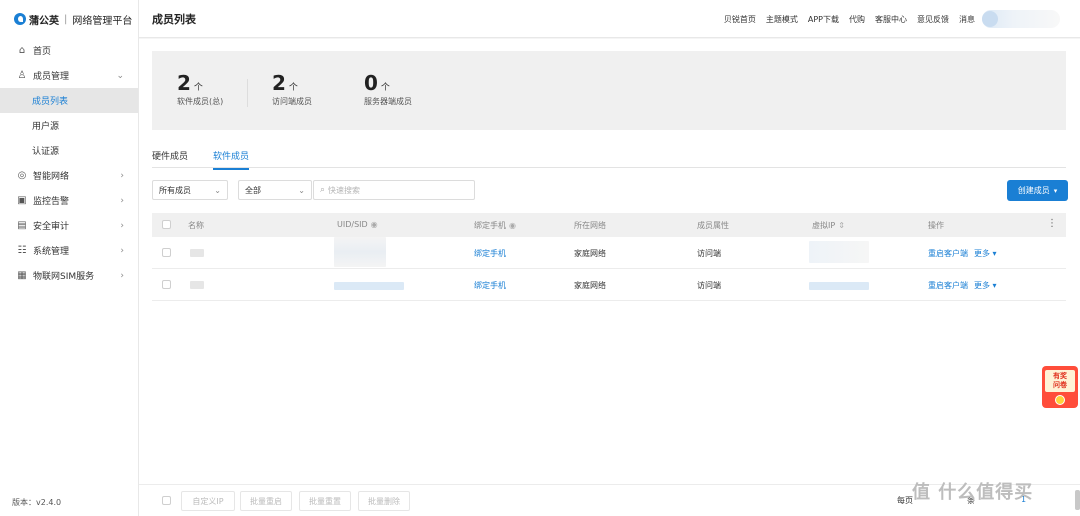  Describe the element at coordinates (1060, 387) in the screenshot. I see `survey-widget: 有奖 问卷` at that location.